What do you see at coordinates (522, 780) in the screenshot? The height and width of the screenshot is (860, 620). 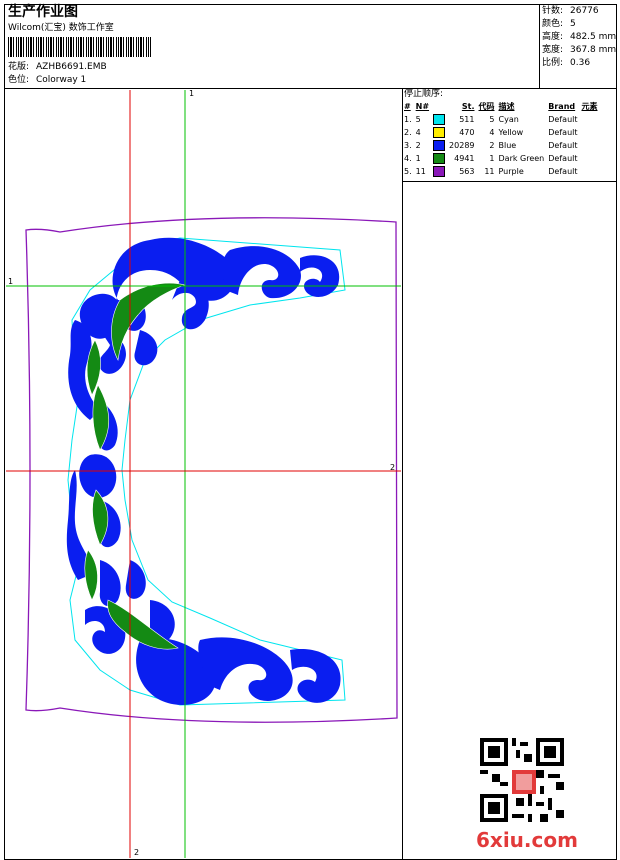 I see `qr-code` at bounding box center [522, 780].